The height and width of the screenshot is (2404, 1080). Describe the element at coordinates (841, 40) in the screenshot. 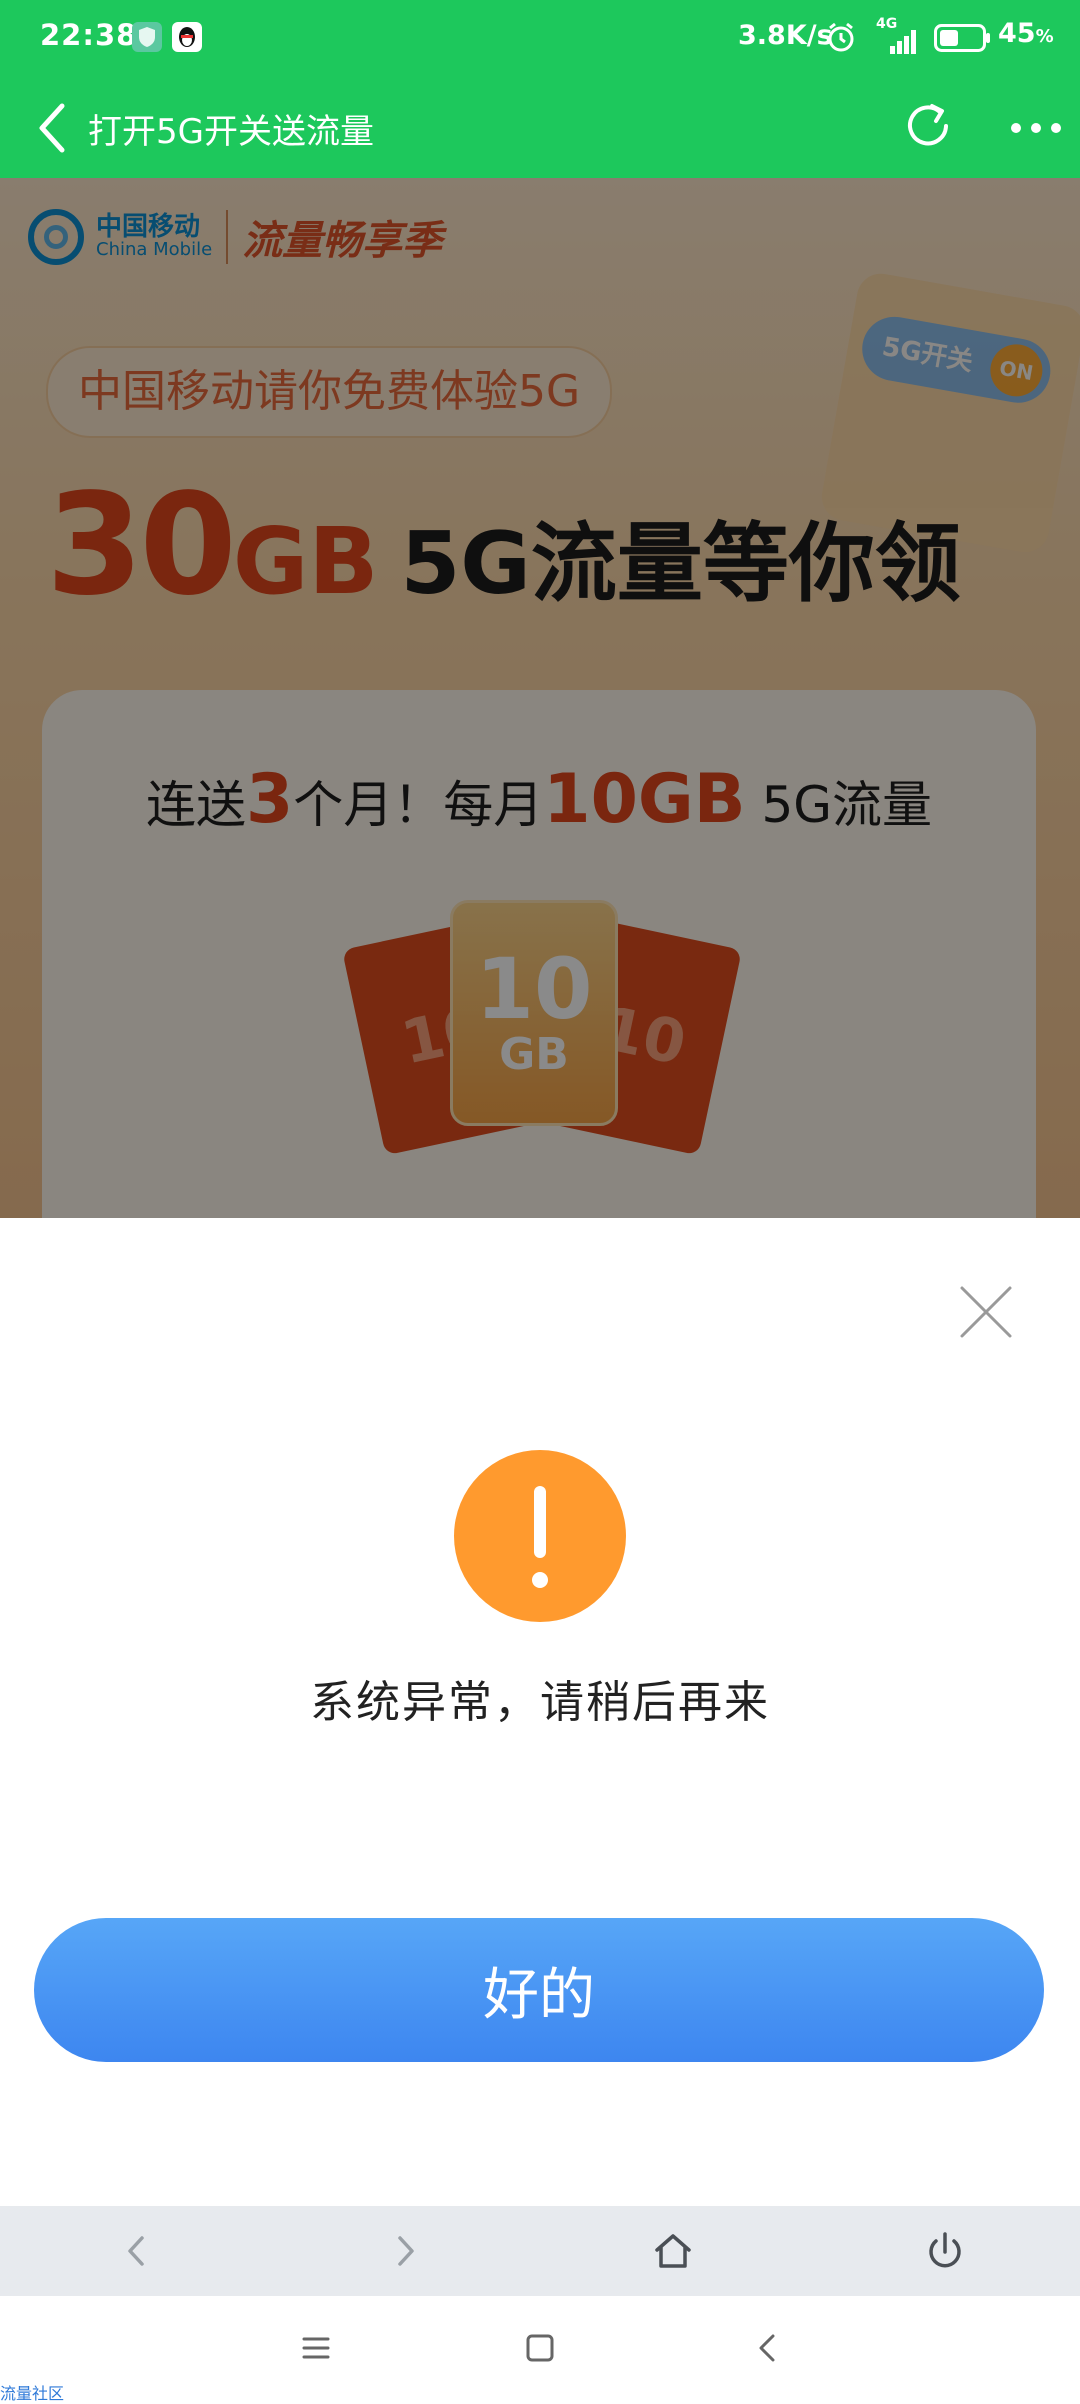

I see `alarm-icon` at that location.